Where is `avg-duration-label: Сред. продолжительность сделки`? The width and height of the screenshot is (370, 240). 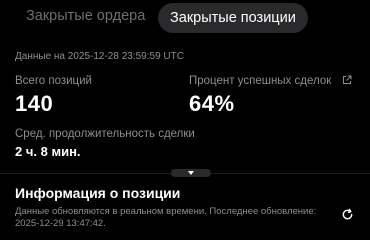
avg-duration-label: Сред. продолжительность сделки is located at coordinates (105, 134).